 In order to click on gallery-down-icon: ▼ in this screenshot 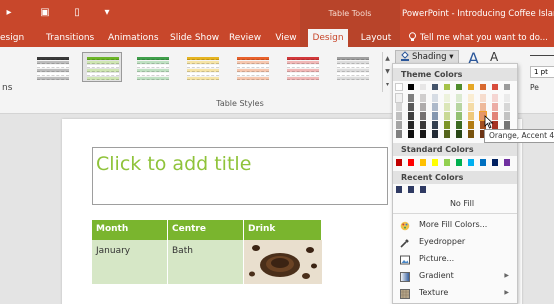, I will do `click(387, 71)`.